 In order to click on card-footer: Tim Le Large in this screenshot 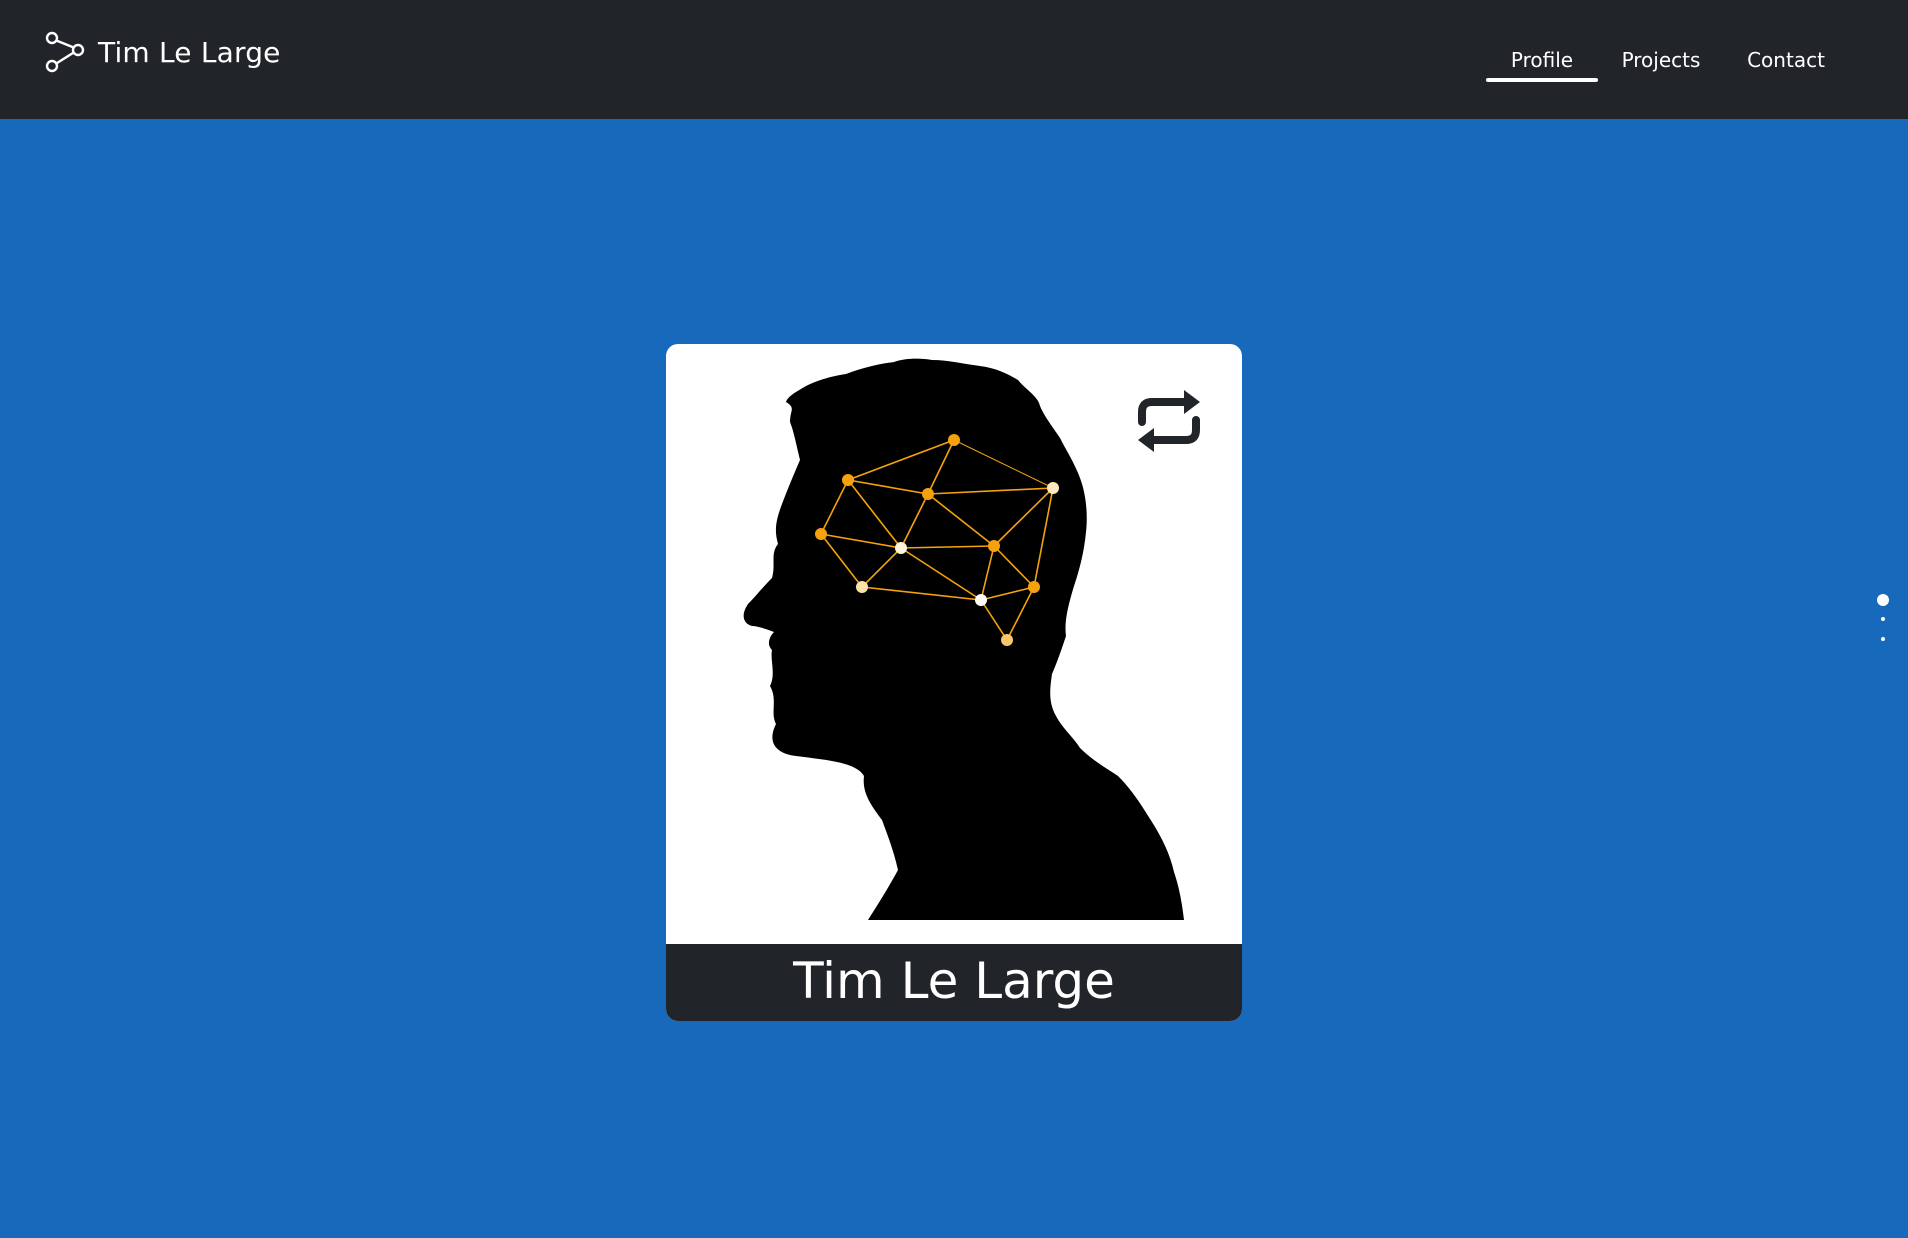, I will do `click(954, 982)`.